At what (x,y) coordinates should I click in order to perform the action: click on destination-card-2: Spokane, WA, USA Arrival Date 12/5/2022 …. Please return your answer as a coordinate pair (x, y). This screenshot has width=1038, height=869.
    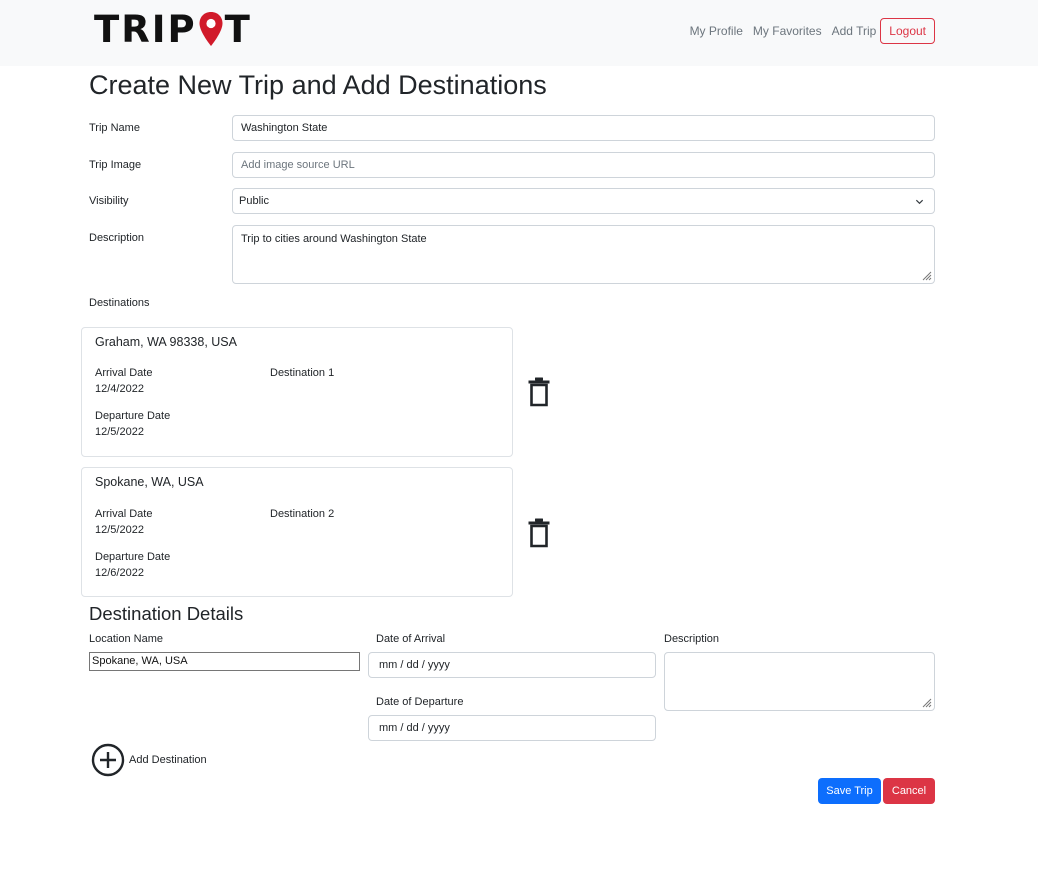
    Looking at the image, I should click on (297, 532).